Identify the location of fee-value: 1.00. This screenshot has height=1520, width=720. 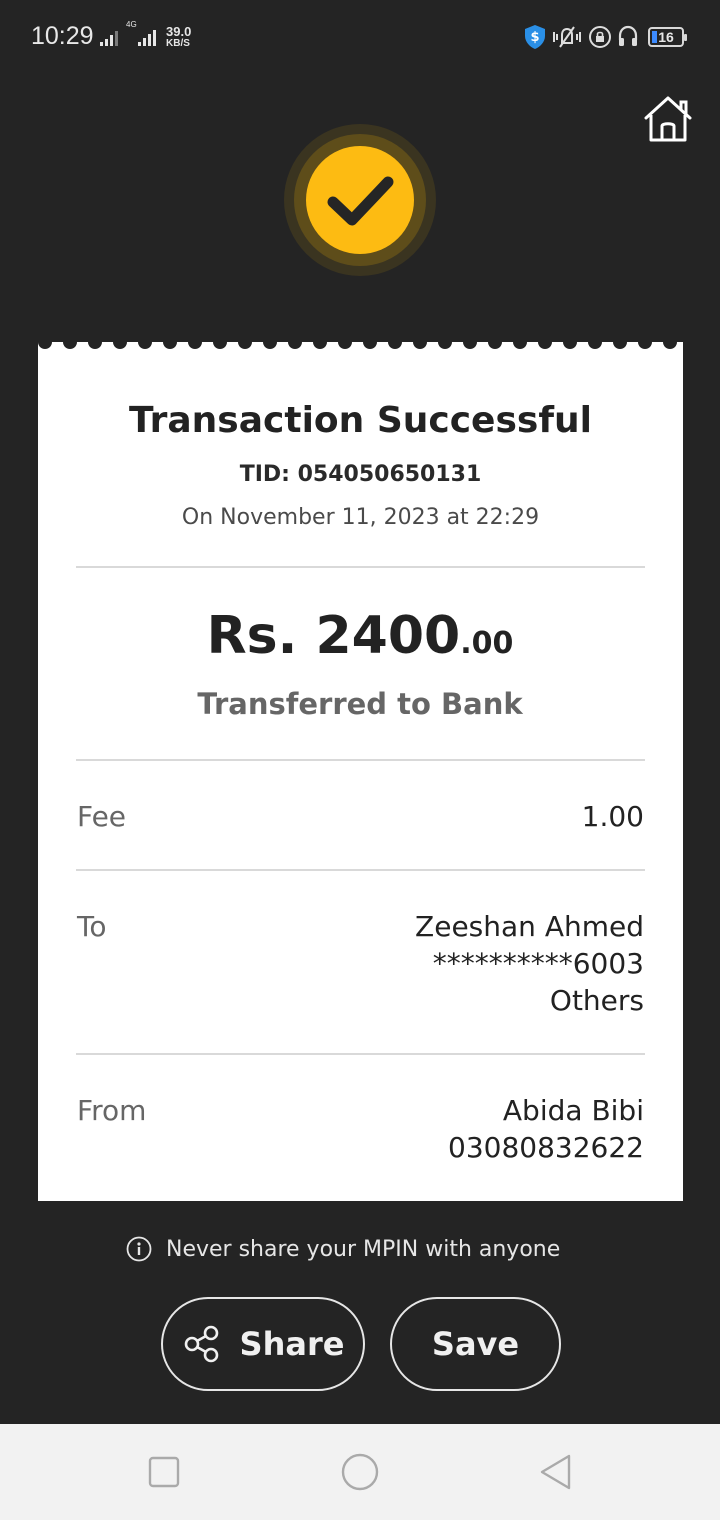
(613, 816).